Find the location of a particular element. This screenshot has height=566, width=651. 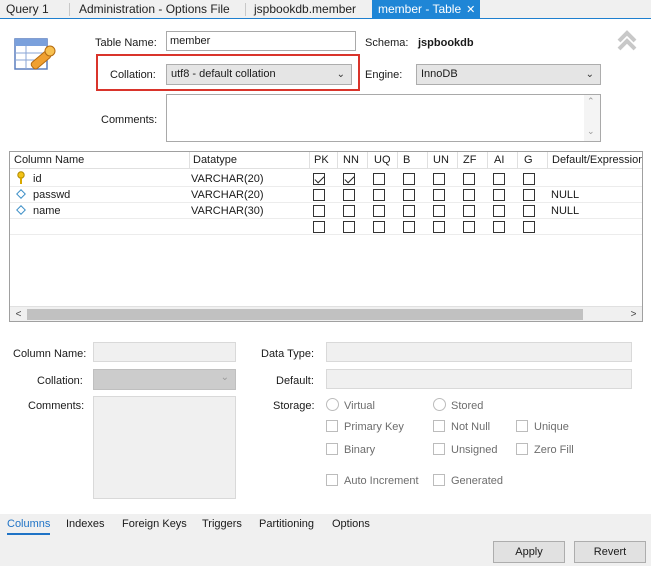

tab-query-1: Query 1 is located at coordinates (27, 9).